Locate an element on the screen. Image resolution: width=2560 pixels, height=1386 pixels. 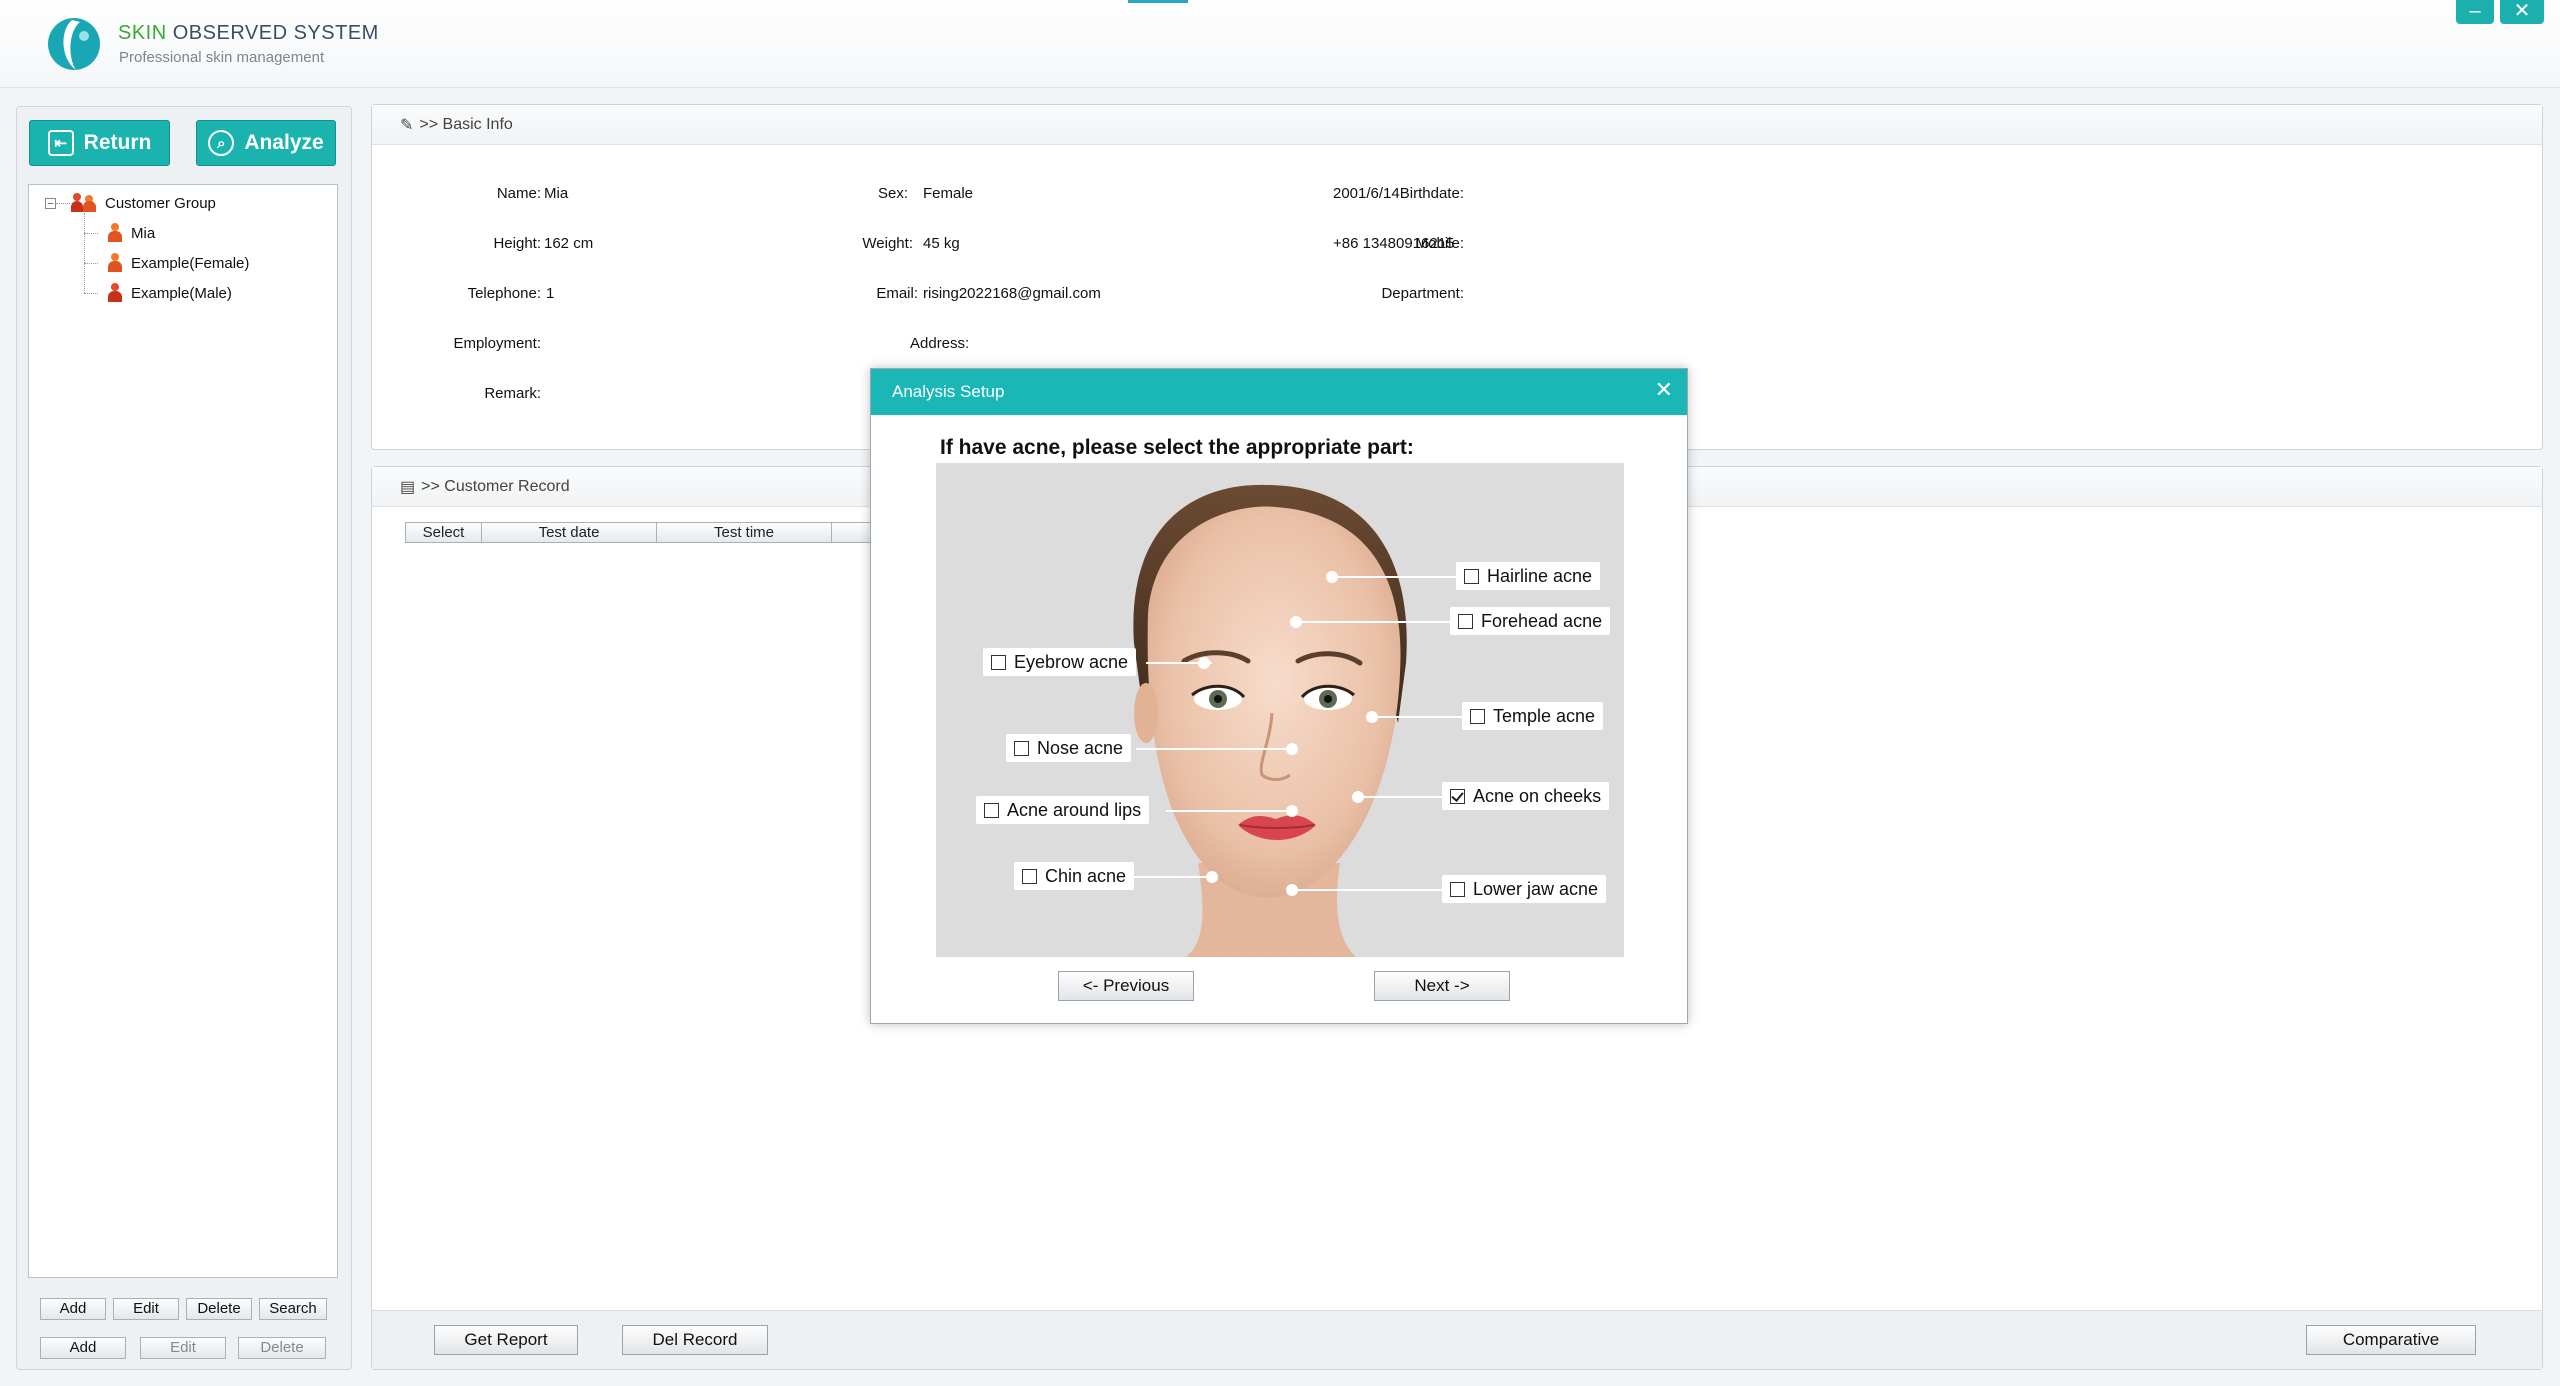
option-acne-on-cheeks: Acne on cheeks is located at coordinates (1526, 796).